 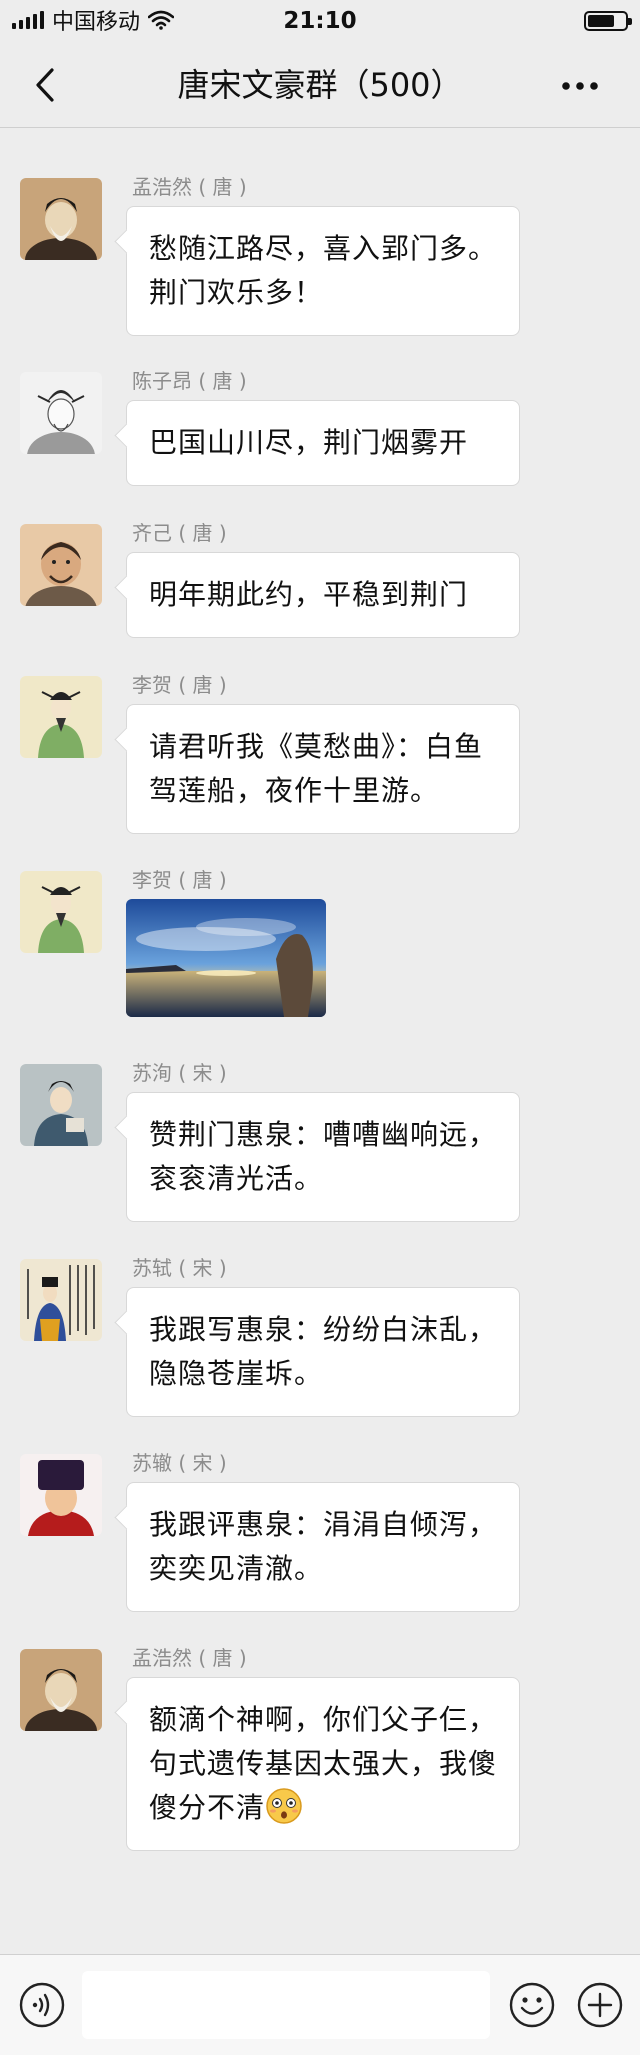 I want to click on avatar-monk-icon, so click(x=61, y=565).